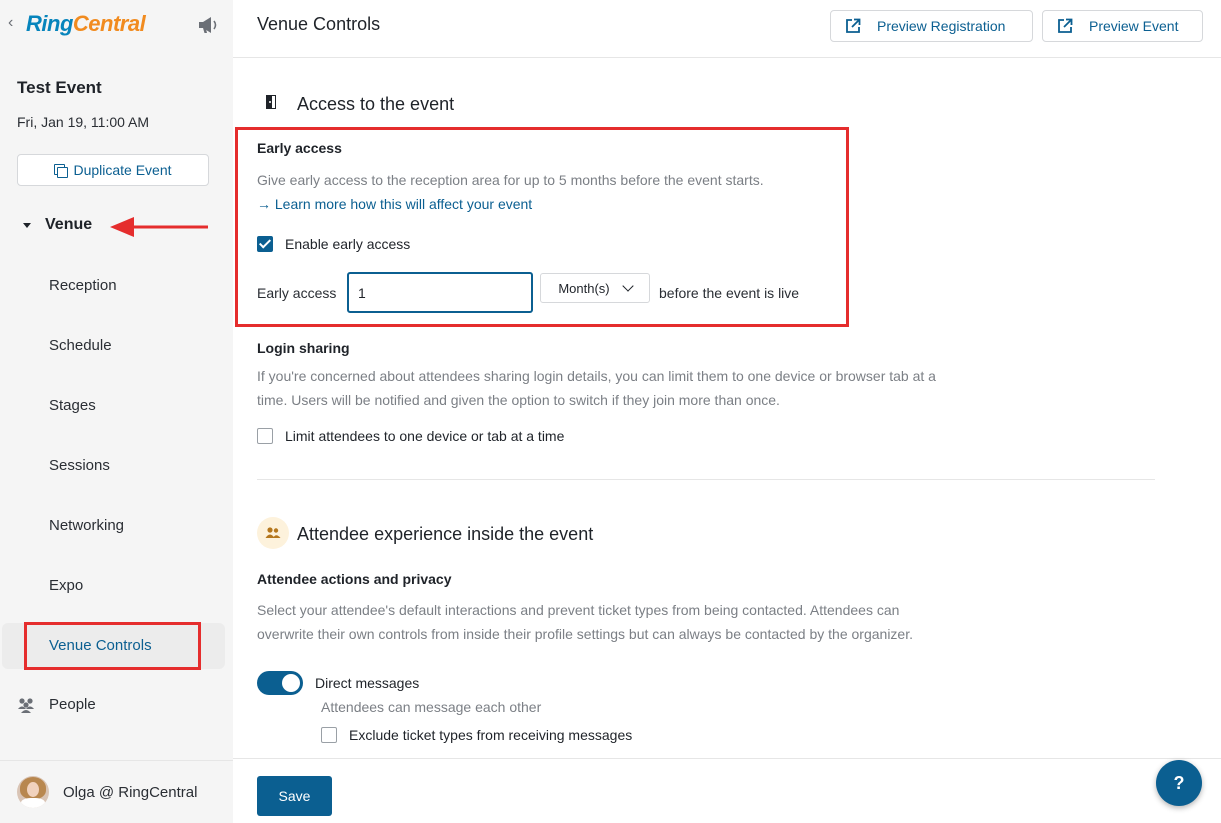 This screenshot has height=823, width=1221. What do you see at coordinates (265, 244) in the screenshot?
I see `enable-early-access-checkbox` at bounding box center [265, 244].